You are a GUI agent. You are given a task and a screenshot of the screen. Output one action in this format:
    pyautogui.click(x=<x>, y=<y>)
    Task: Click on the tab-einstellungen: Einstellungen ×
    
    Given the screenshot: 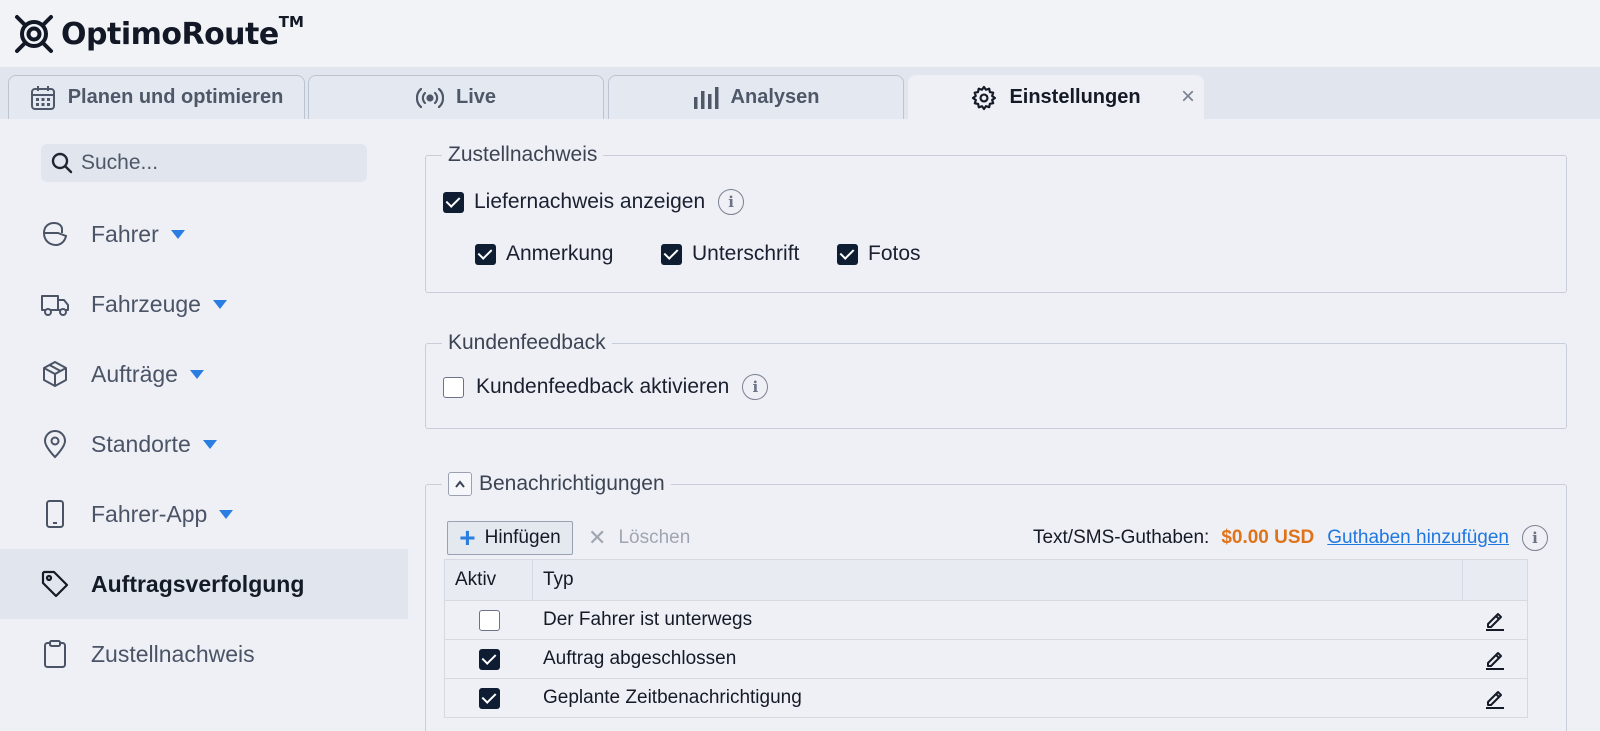 What is the action you would take?
    pyautogui.click(x=1056, y=97)
    